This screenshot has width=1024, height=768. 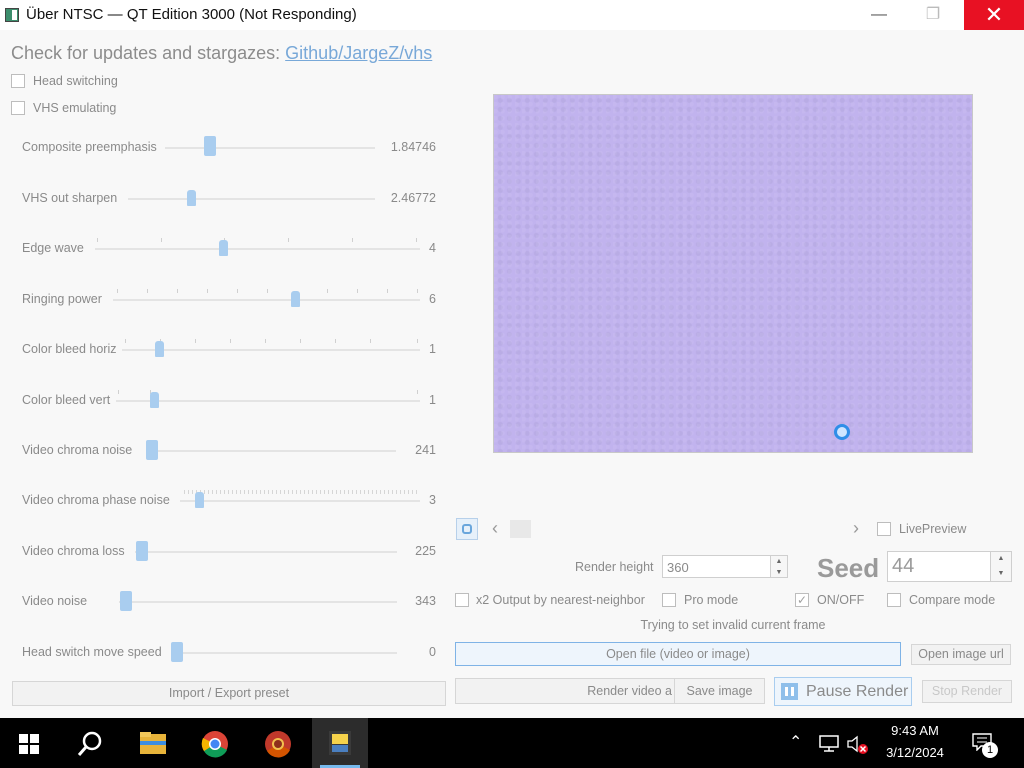 I want to click on close-button: ✕, so click(x=994, y=15).